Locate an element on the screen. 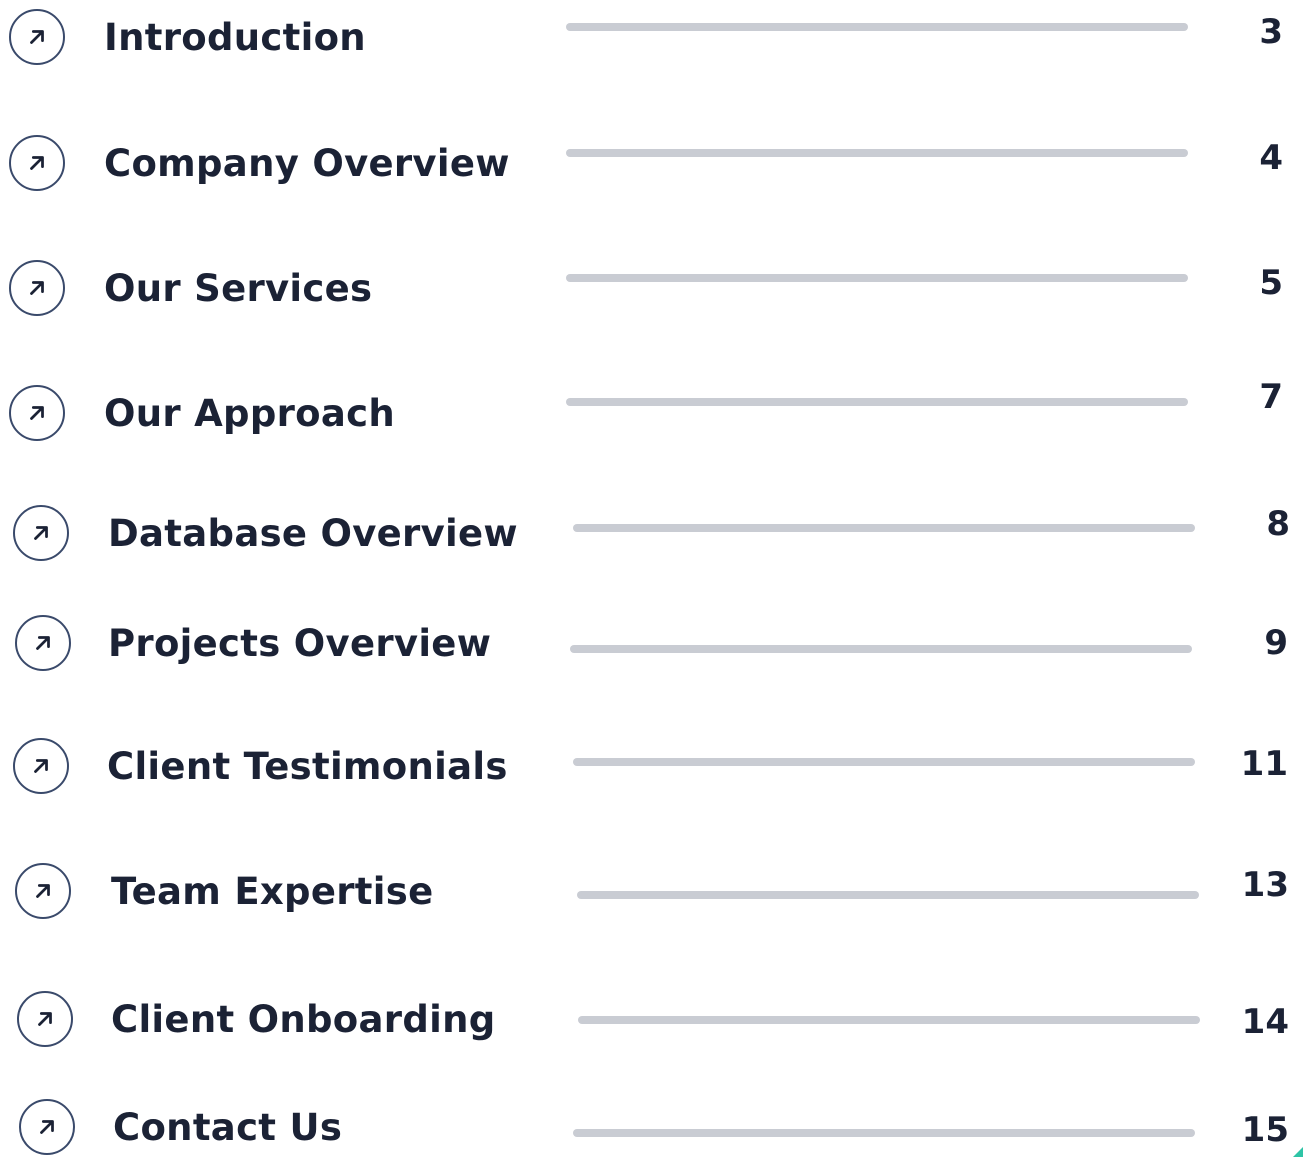 The height and width of the screenshot is (1157, 1303). toc-entry-projects-overview: Projects Overview 9 is located at coordinates (651, 645).